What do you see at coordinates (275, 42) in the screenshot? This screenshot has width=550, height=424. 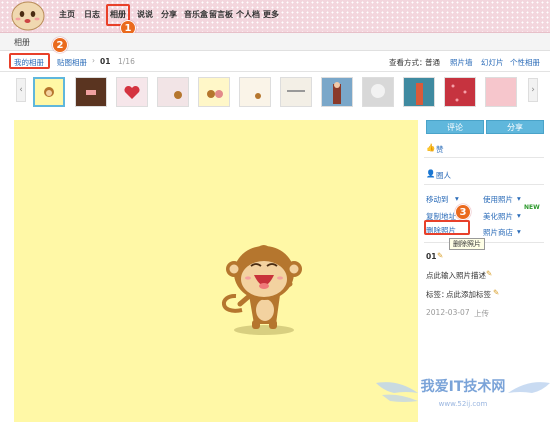 I see `breadcrumb: 相册` at bounding box center [275, 42].